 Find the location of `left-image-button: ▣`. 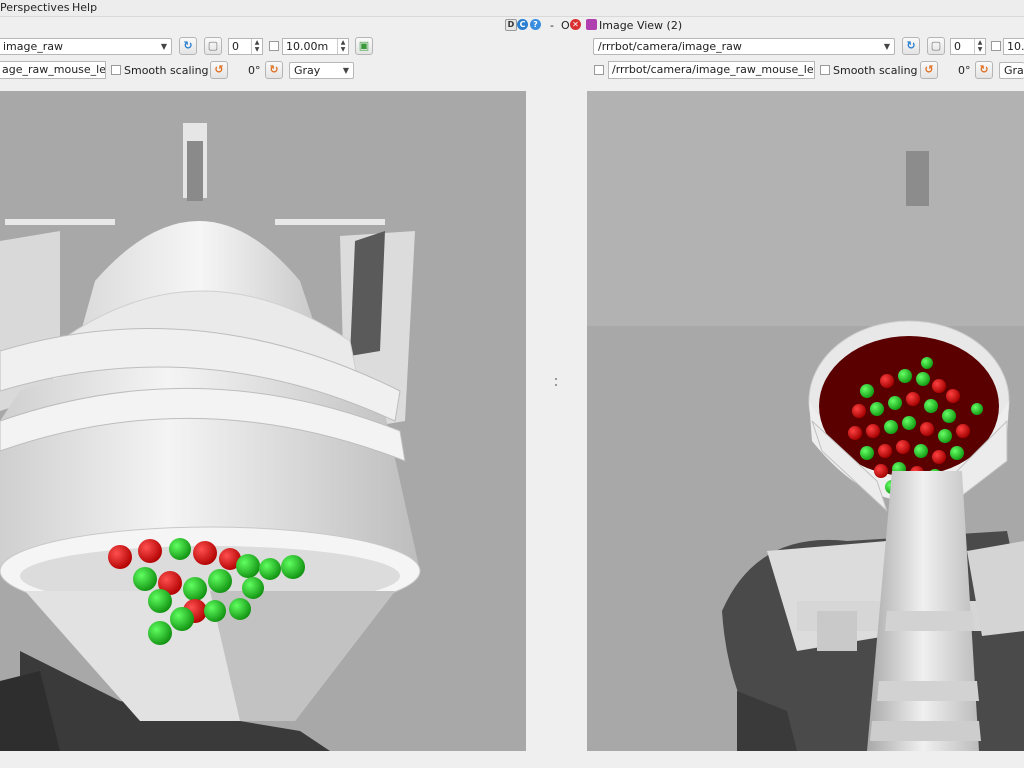

left-image-button: ▣ is located at coordinates (364, 46).